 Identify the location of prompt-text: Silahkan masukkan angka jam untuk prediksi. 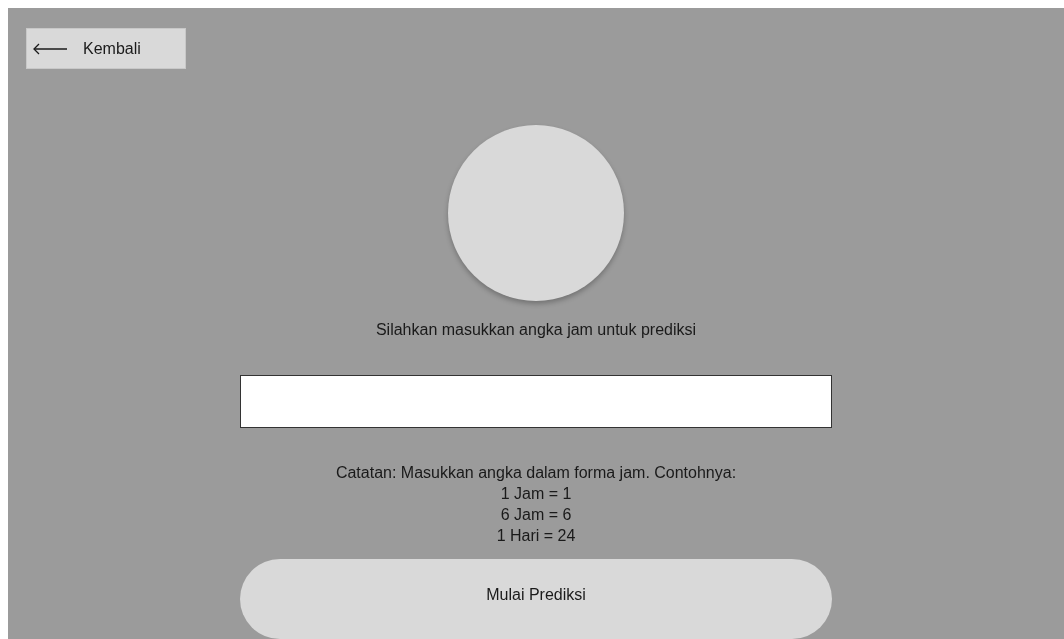
(536, 330).